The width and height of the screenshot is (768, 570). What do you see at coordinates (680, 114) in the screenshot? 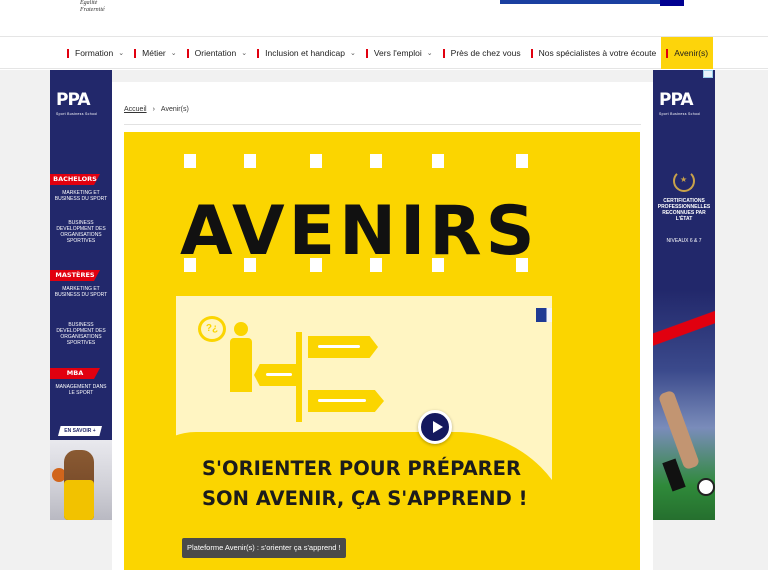
I see `ppa-tagline-right: Sport Business School` at bounding box center [680, 114].